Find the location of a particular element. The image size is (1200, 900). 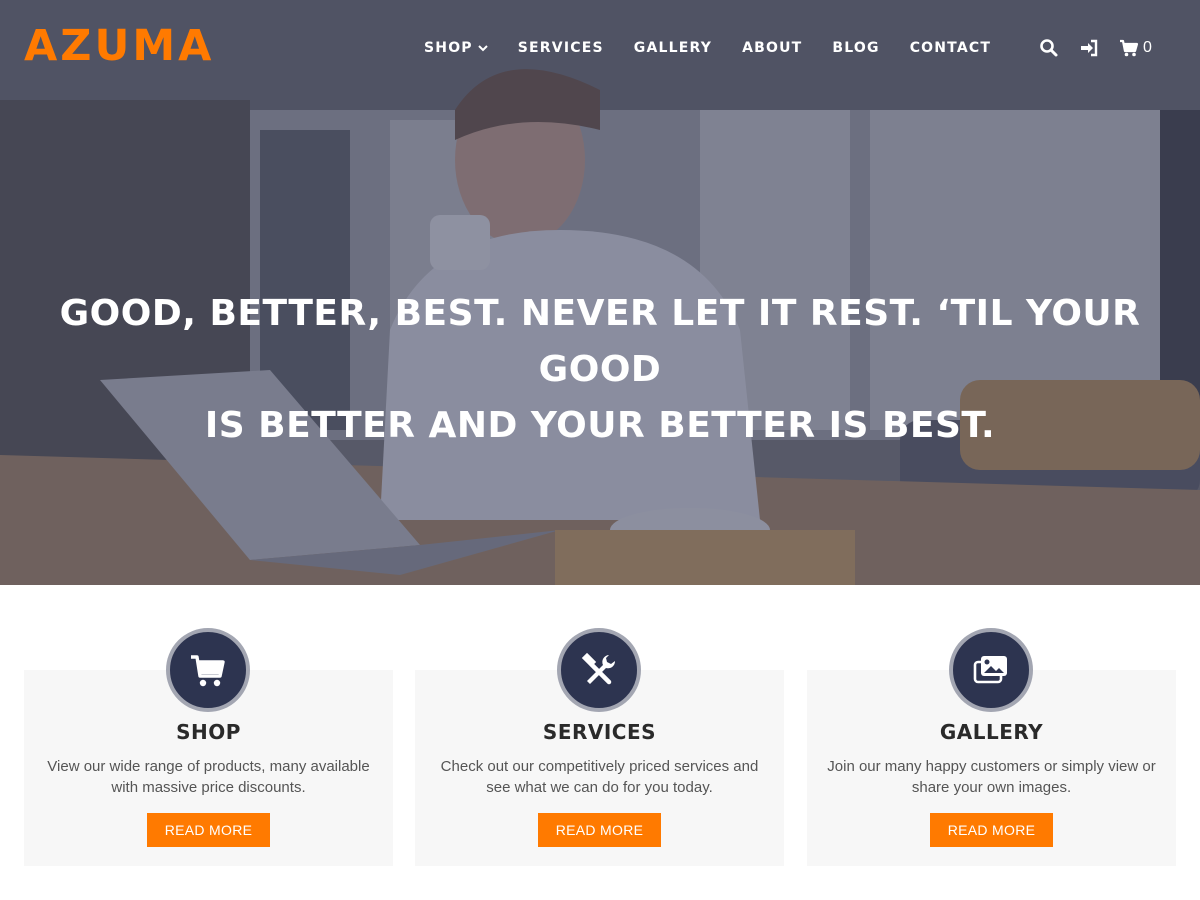

shopping-cart-icon is located at coordinates (208, 671).